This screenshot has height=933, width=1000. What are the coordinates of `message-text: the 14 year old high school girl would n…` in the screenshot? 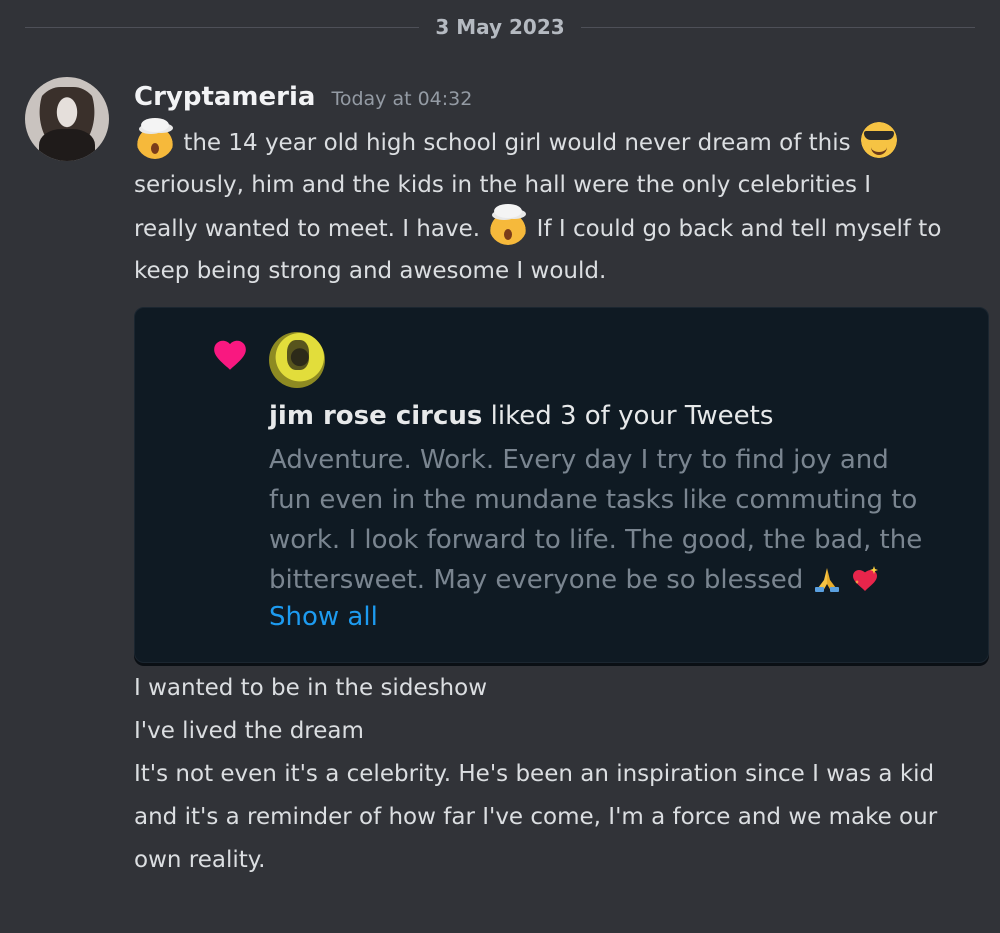 It's located at (517, 143).